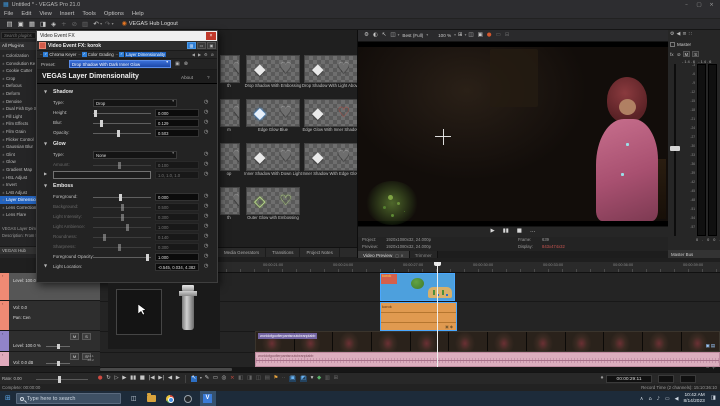  What do you see at coordinates (487, 359) in the screenshot?
I see `clip-media-audio: worldofgoofierpantsroutcbranplabb` at bounding box center [487, 359].